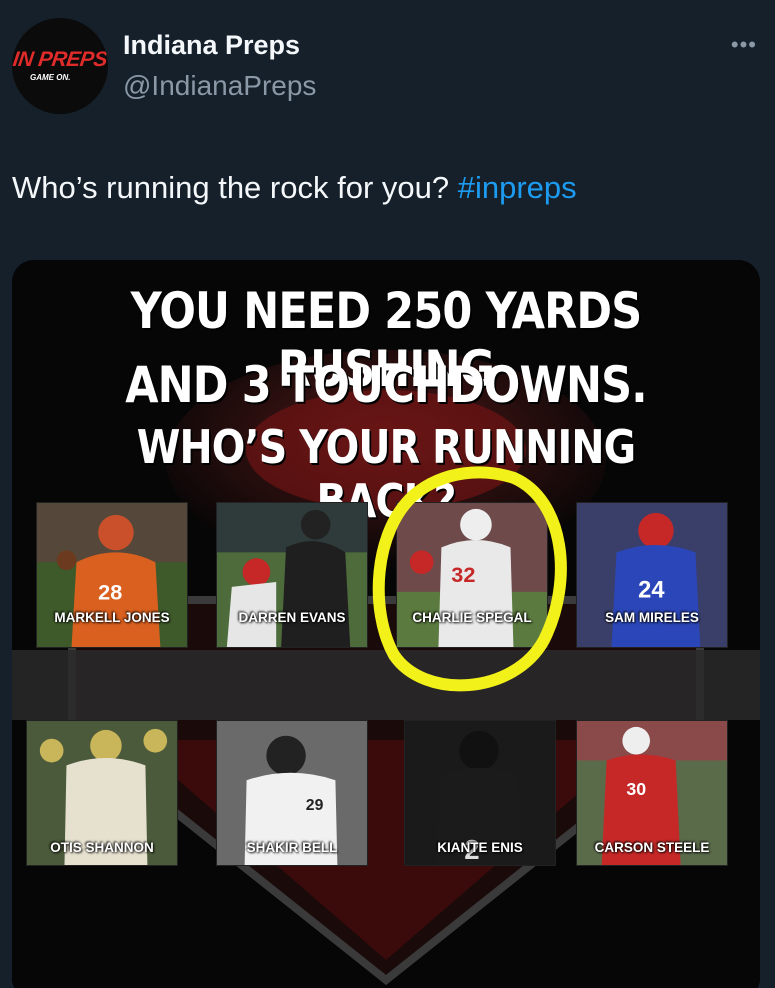  I want to click on player-tile-sam-mireles: 24 SAM MIRELES, so click(652, 575).